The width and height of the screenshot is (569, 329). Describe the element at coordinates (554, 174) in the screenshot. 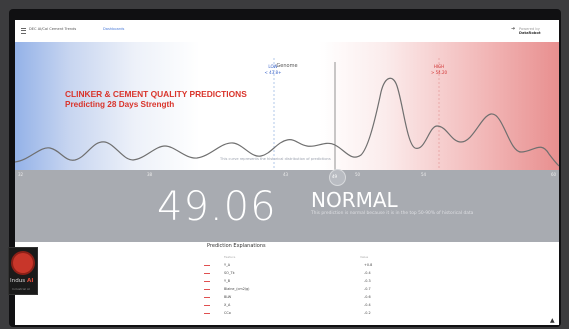

I see `axis-tick: 60` at that location.